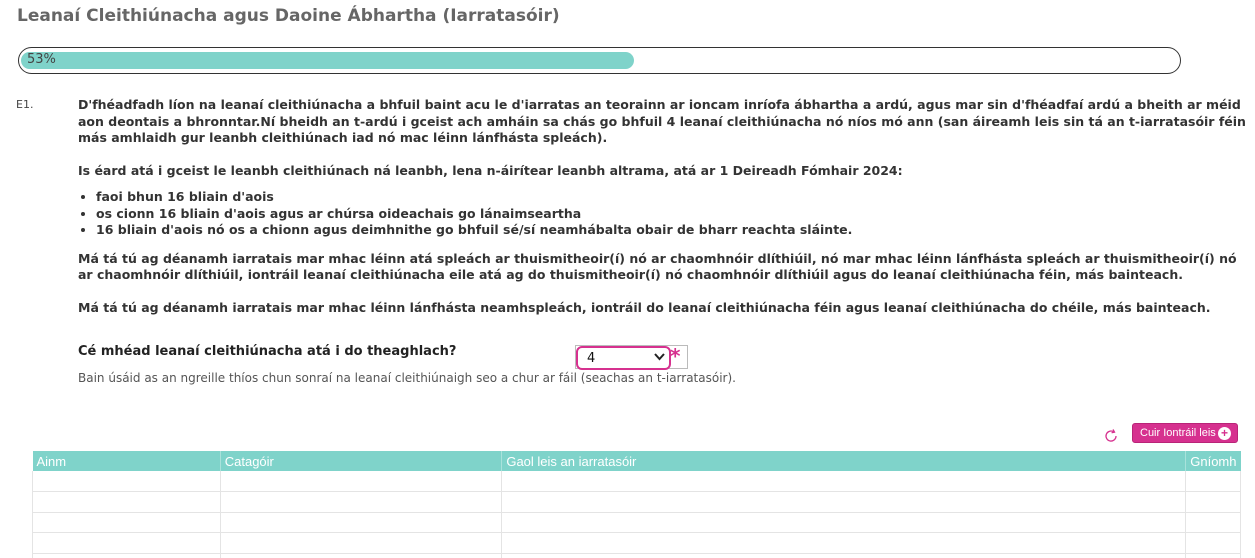  What do you see at coordinates (126, 461) in the screenshot?
I see `column-header-name: Ainm` at bounding box center [126, 461].